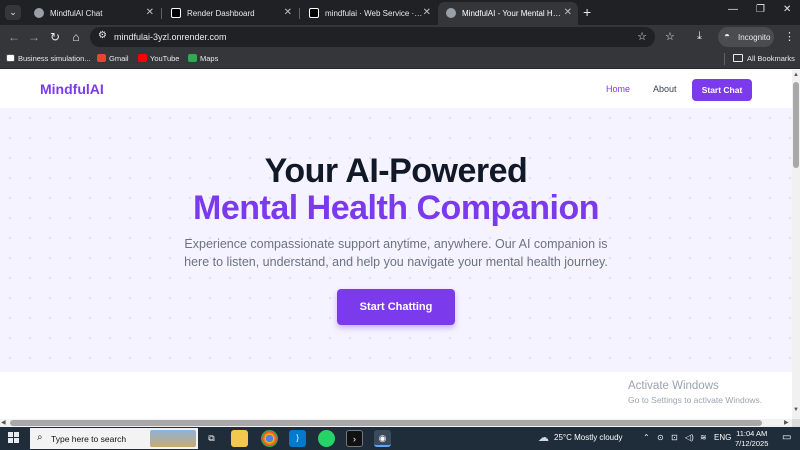  I want to click on cloud-icon: ☁, so click(543, 438).